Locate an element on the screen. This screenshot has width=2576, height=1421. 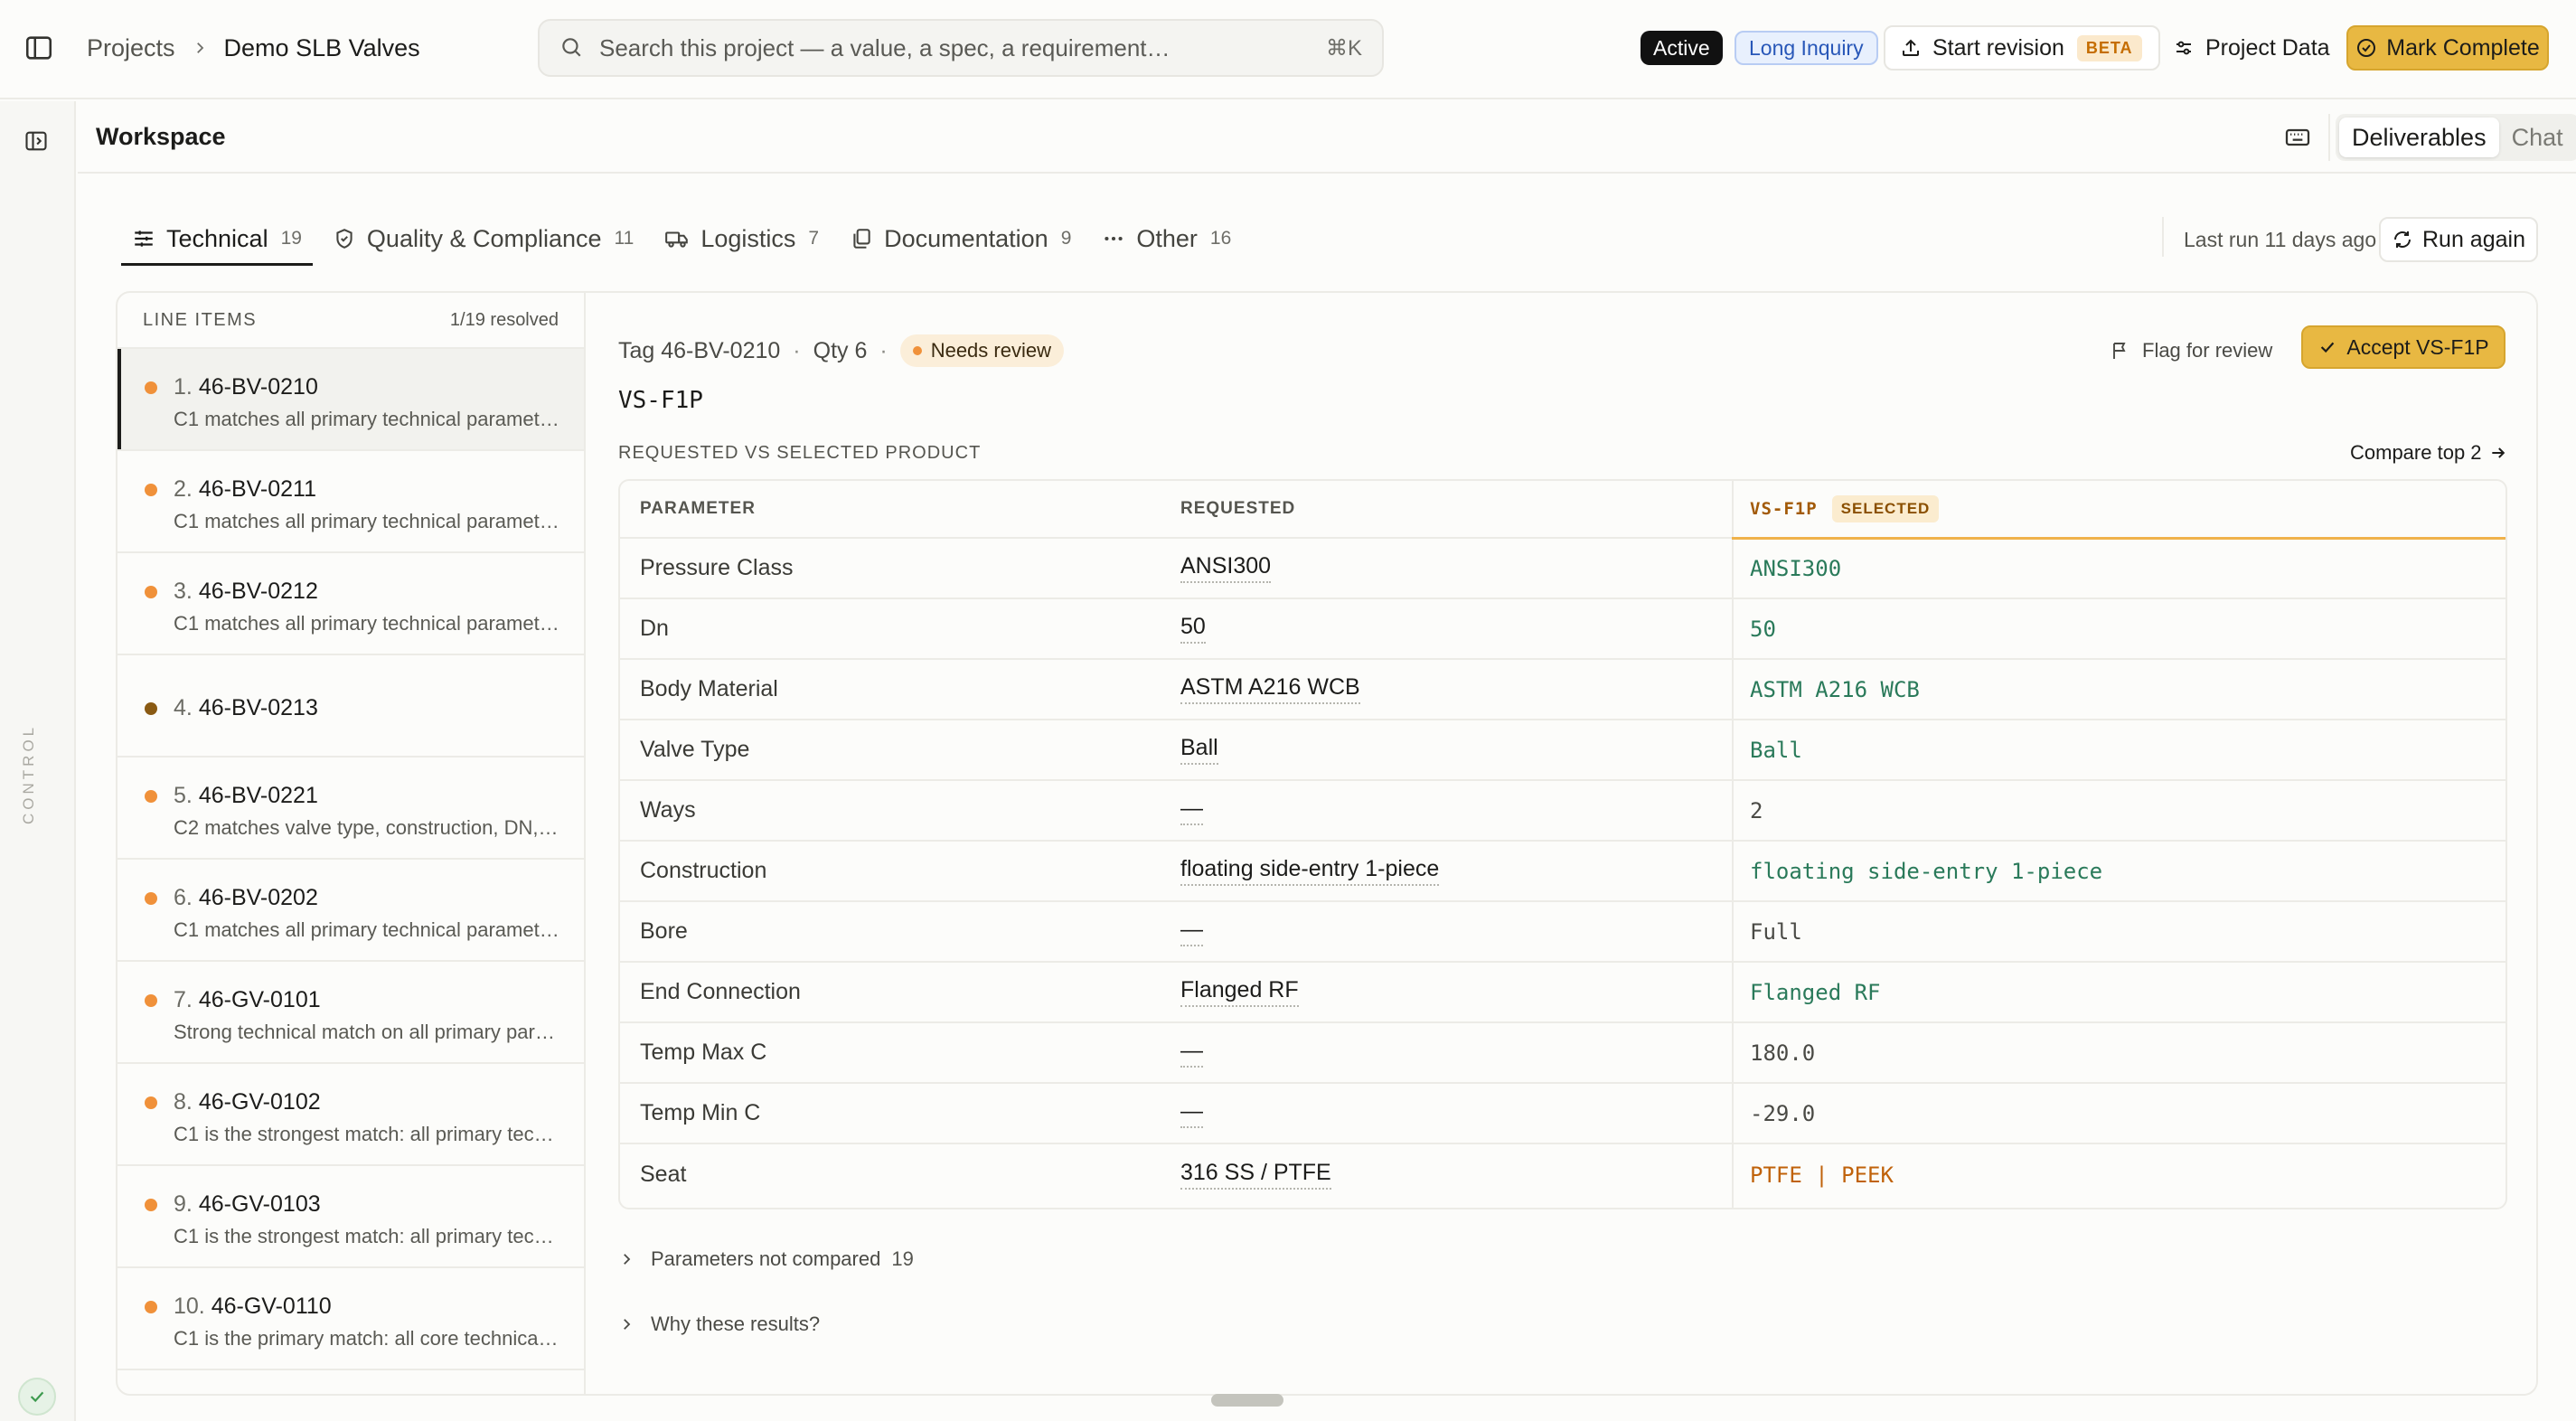
requested-value: 316 SS / PTFE is located at coordinates (1255, 1175).